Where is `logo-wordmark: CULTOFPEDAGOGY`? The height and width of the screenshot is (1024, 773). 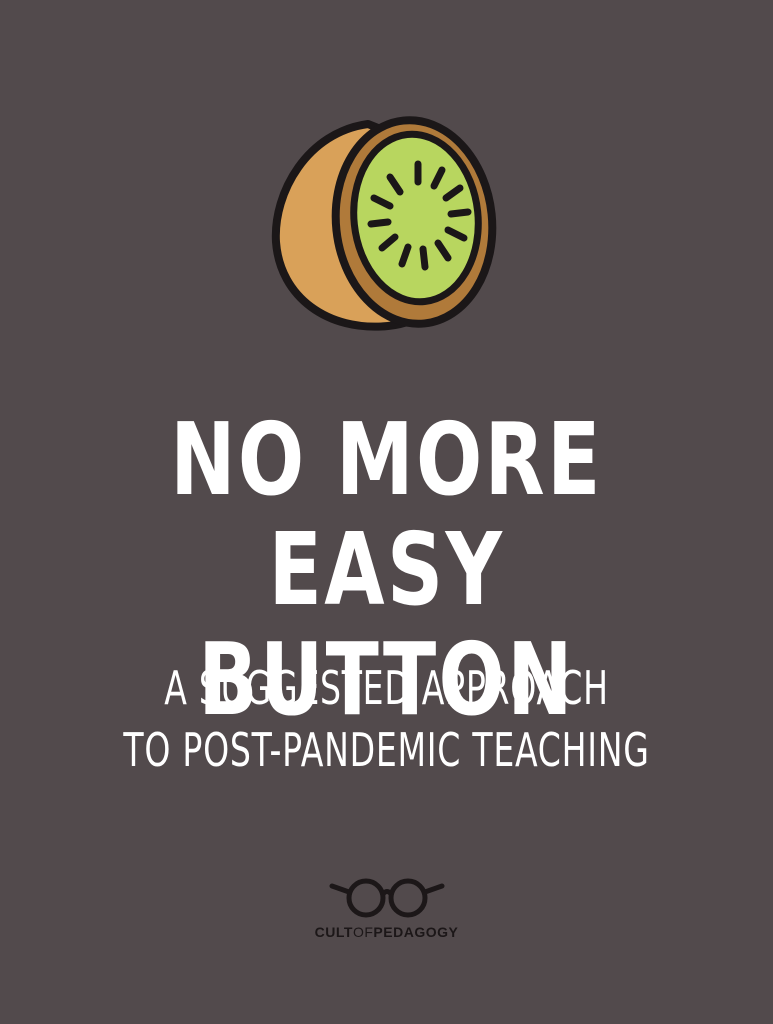 logo-wordmark: CULTOFPEDAGOGY is located at coordinates (386, 932).